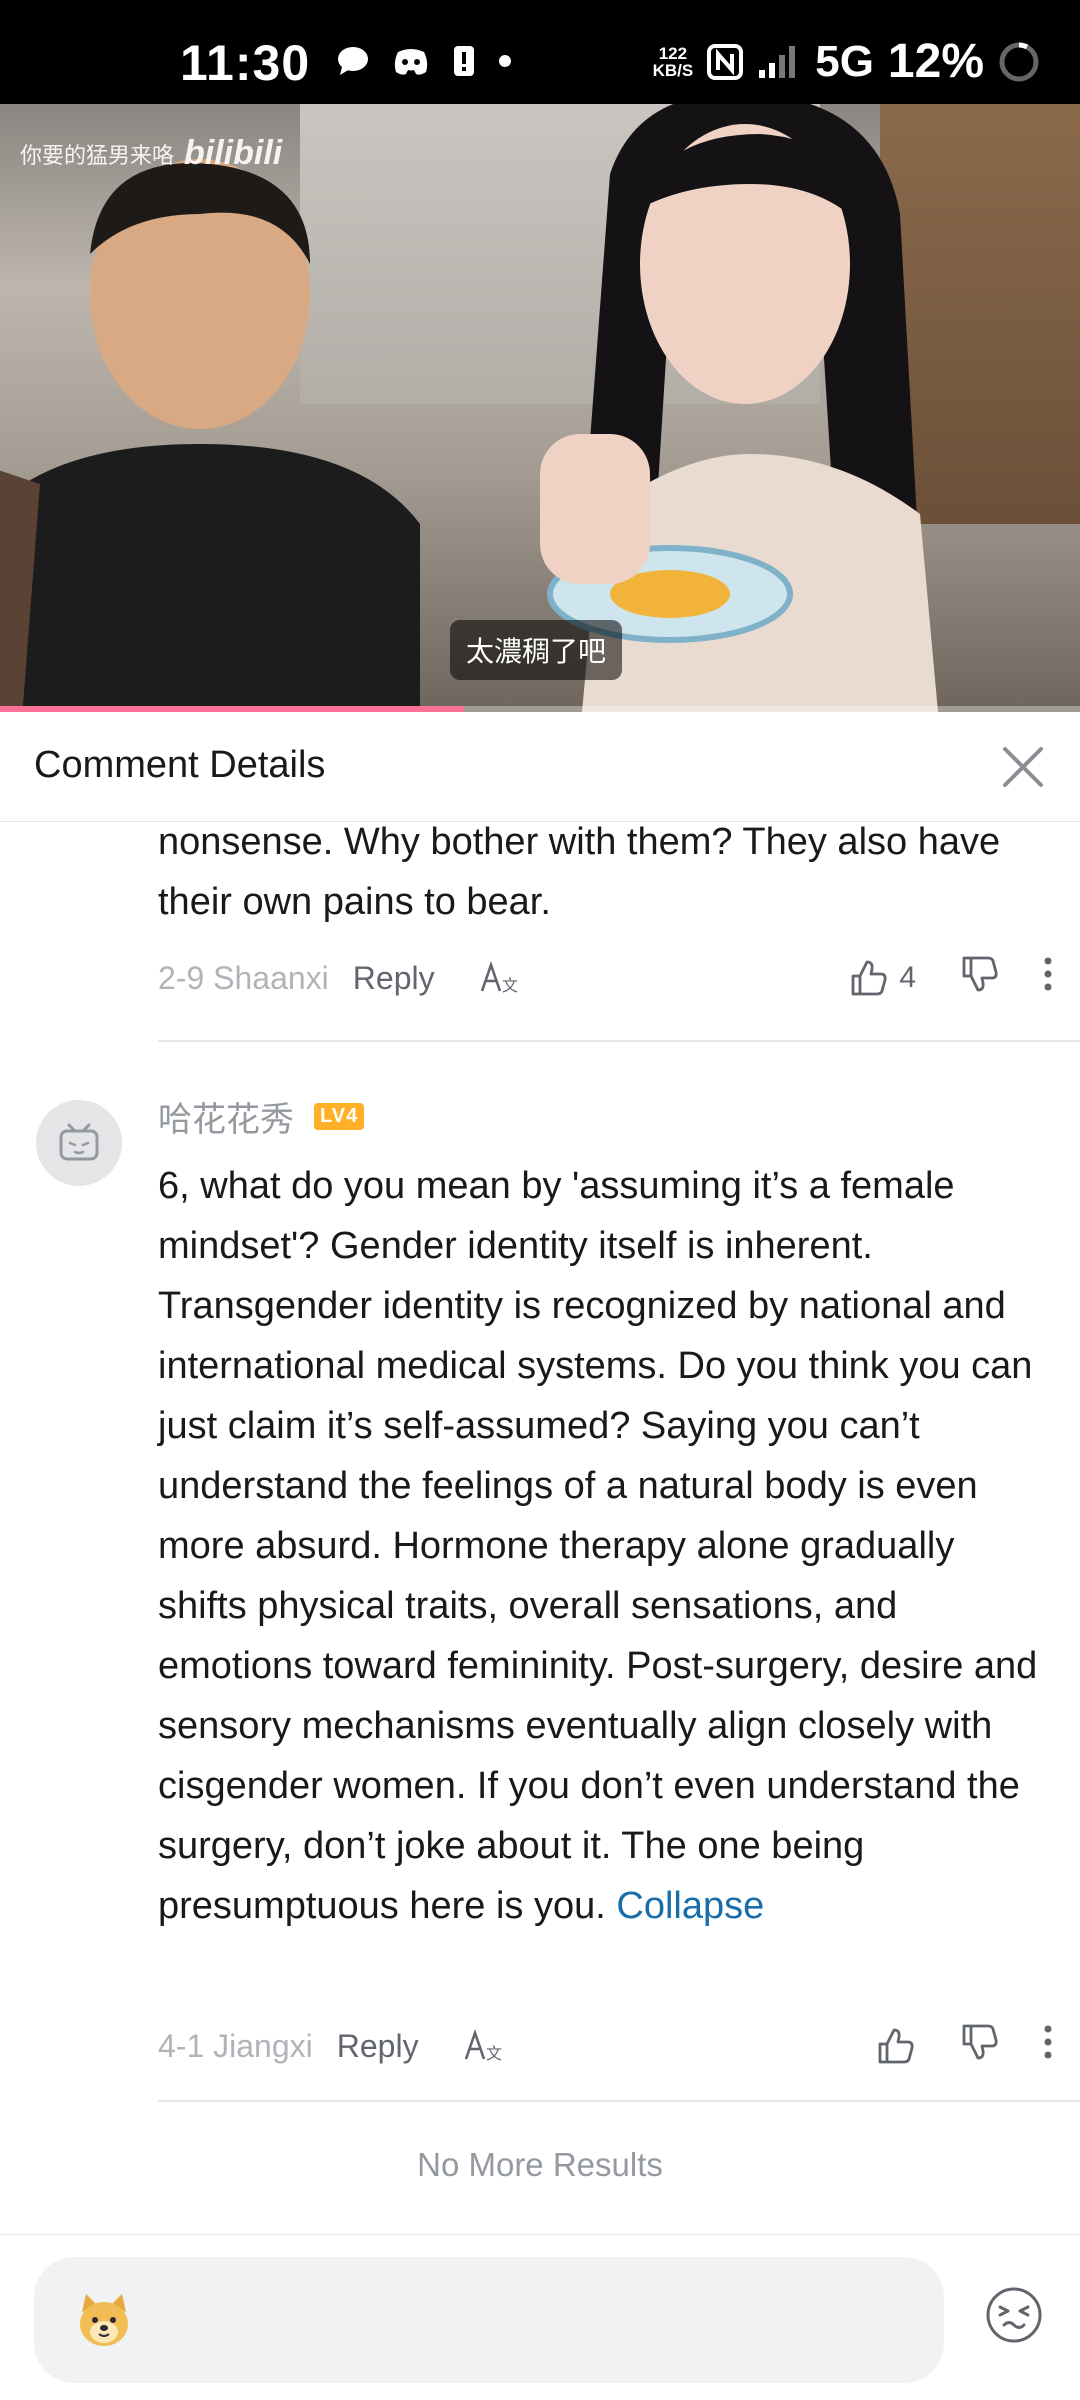 Image resolution: width=1080 pixels, height=2400 pixels. I want to click on comment-actions: 4, so click(951, 978).